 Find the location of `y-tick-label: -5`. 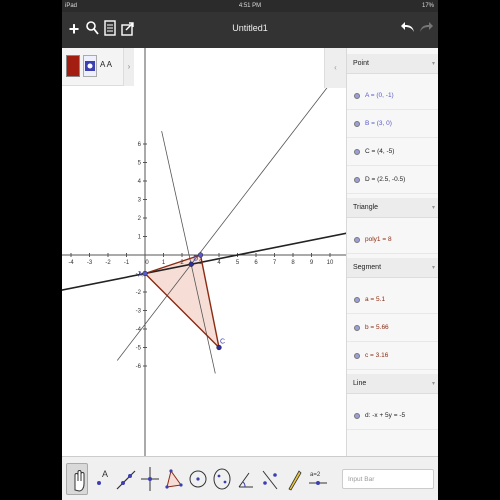

y-tick-label: -5 is located at coordinates (139, 349).